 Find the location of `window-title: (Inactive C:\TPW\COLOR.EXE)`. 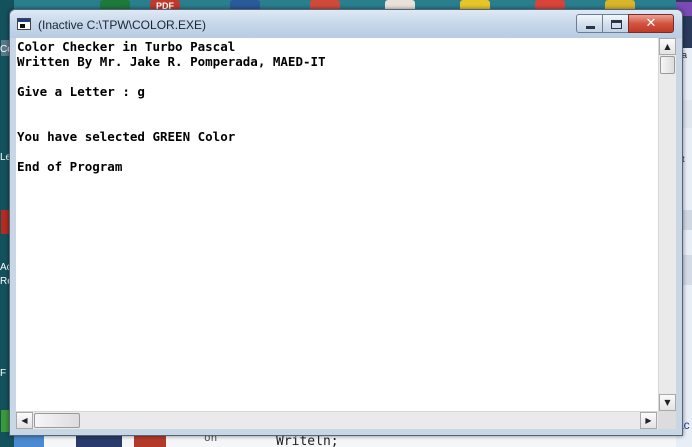

window-title: (Inactive C:\TPW\COLOR.EXE) is located at coordinates (122, 25).